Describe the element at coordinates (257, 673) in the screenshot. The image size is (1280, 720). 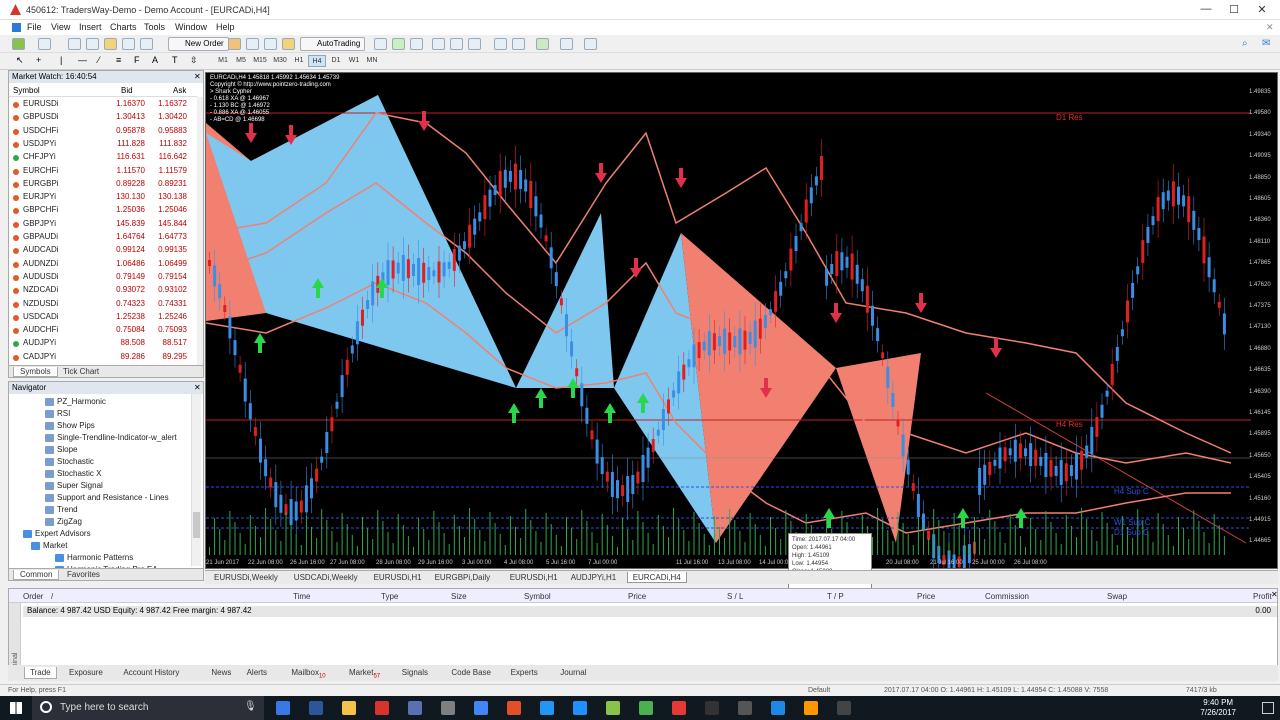
I see `terminal-tab: Alerts` at that location.